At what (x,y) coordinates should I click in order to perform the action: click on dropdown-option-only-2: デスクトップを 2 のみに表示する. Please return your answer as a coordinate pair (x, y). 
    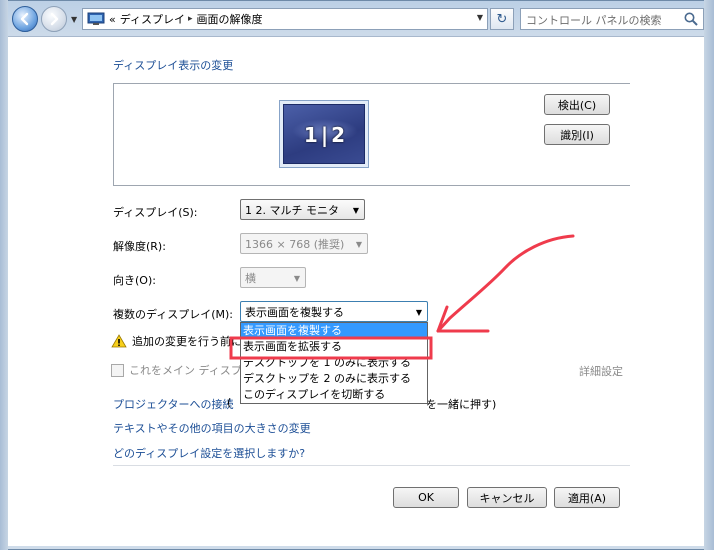
    Looking at the image, I should click on (334, 379).